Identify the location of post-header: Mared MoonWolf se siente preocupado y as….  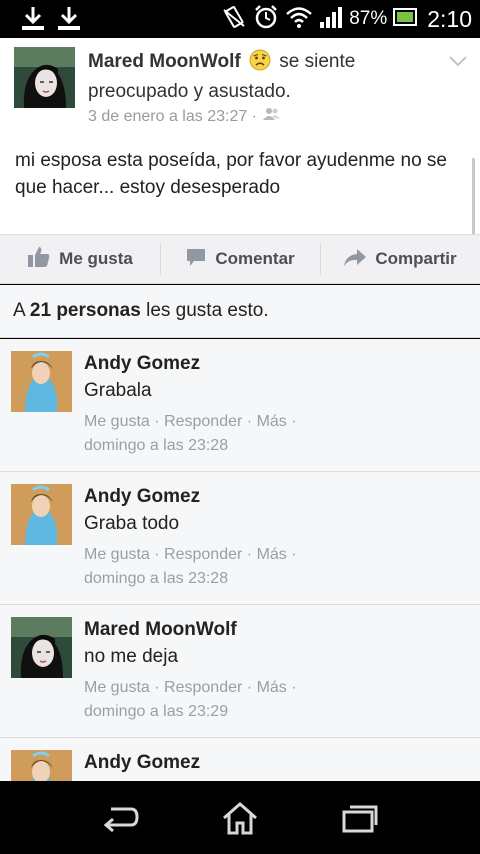
(268, 77).